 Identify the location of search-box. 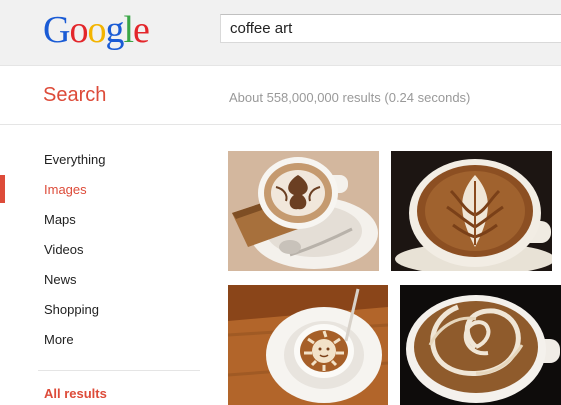
(390, 28).